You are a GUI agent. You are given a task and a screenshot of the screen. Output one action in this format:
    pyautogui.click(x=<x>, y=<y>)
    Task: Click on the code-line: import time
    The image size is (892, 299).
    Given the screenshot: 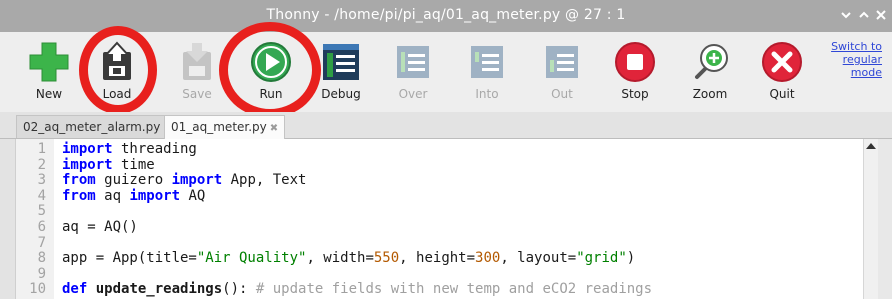 What is the action you would take?
    pyautogui.click(x=460, y=165)
    